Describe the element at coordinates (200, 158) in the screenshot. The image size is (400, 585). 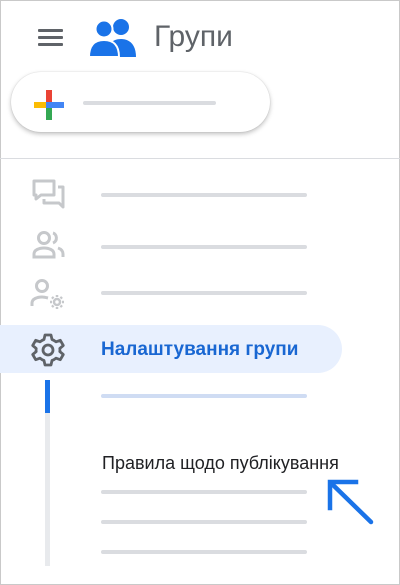
I see `header-divider` at that location.